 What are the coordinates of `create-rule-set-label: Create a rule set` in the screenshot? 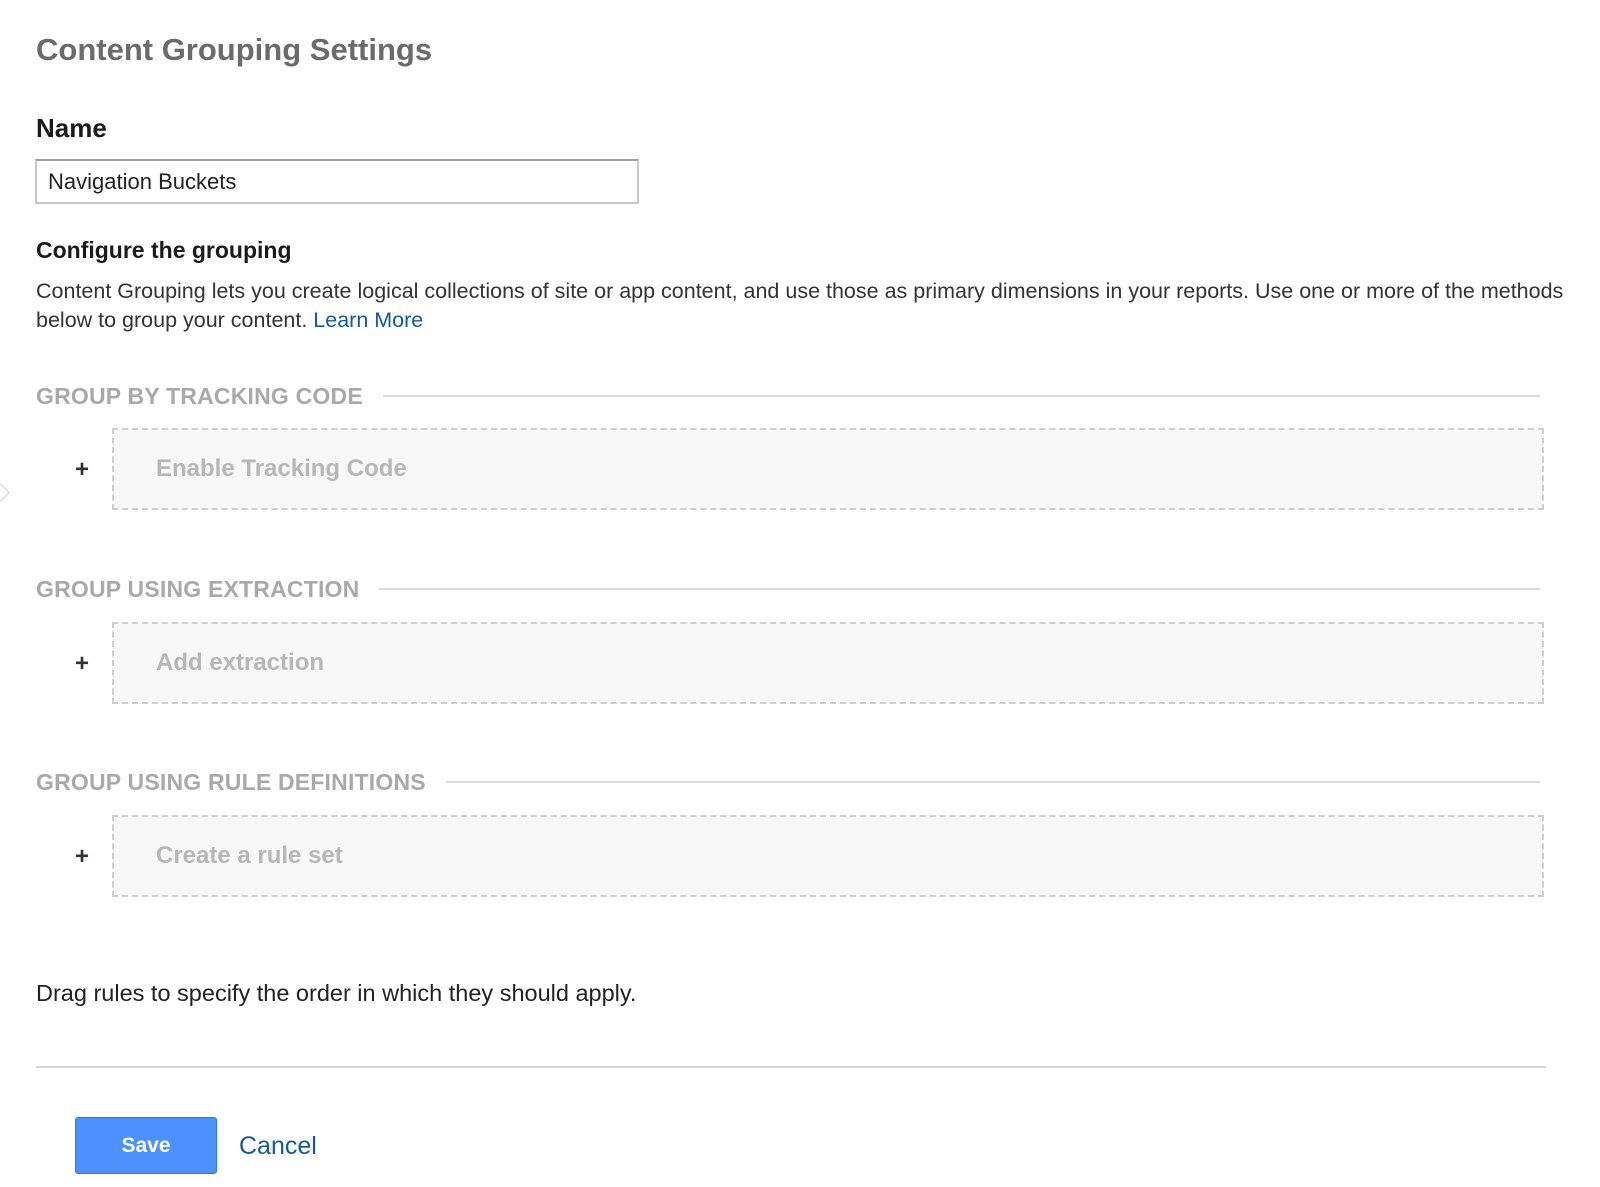 It's located at (249, 855).